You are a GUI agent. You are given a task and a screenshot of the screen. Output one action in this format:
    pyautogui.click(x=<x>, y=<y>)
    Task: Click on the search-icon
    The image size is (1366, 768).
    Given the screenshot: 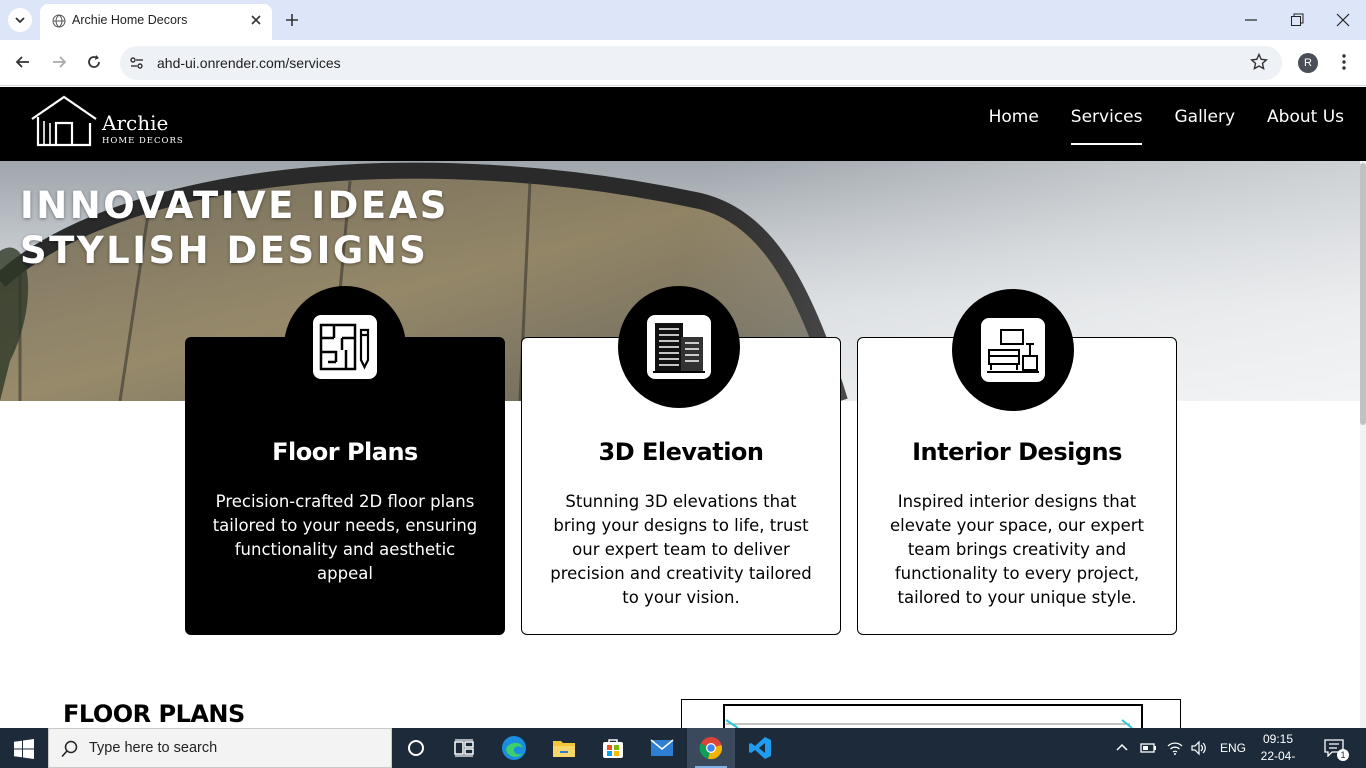 What is the action you would take?
    pyautogui.click(x=69, y=749)
    